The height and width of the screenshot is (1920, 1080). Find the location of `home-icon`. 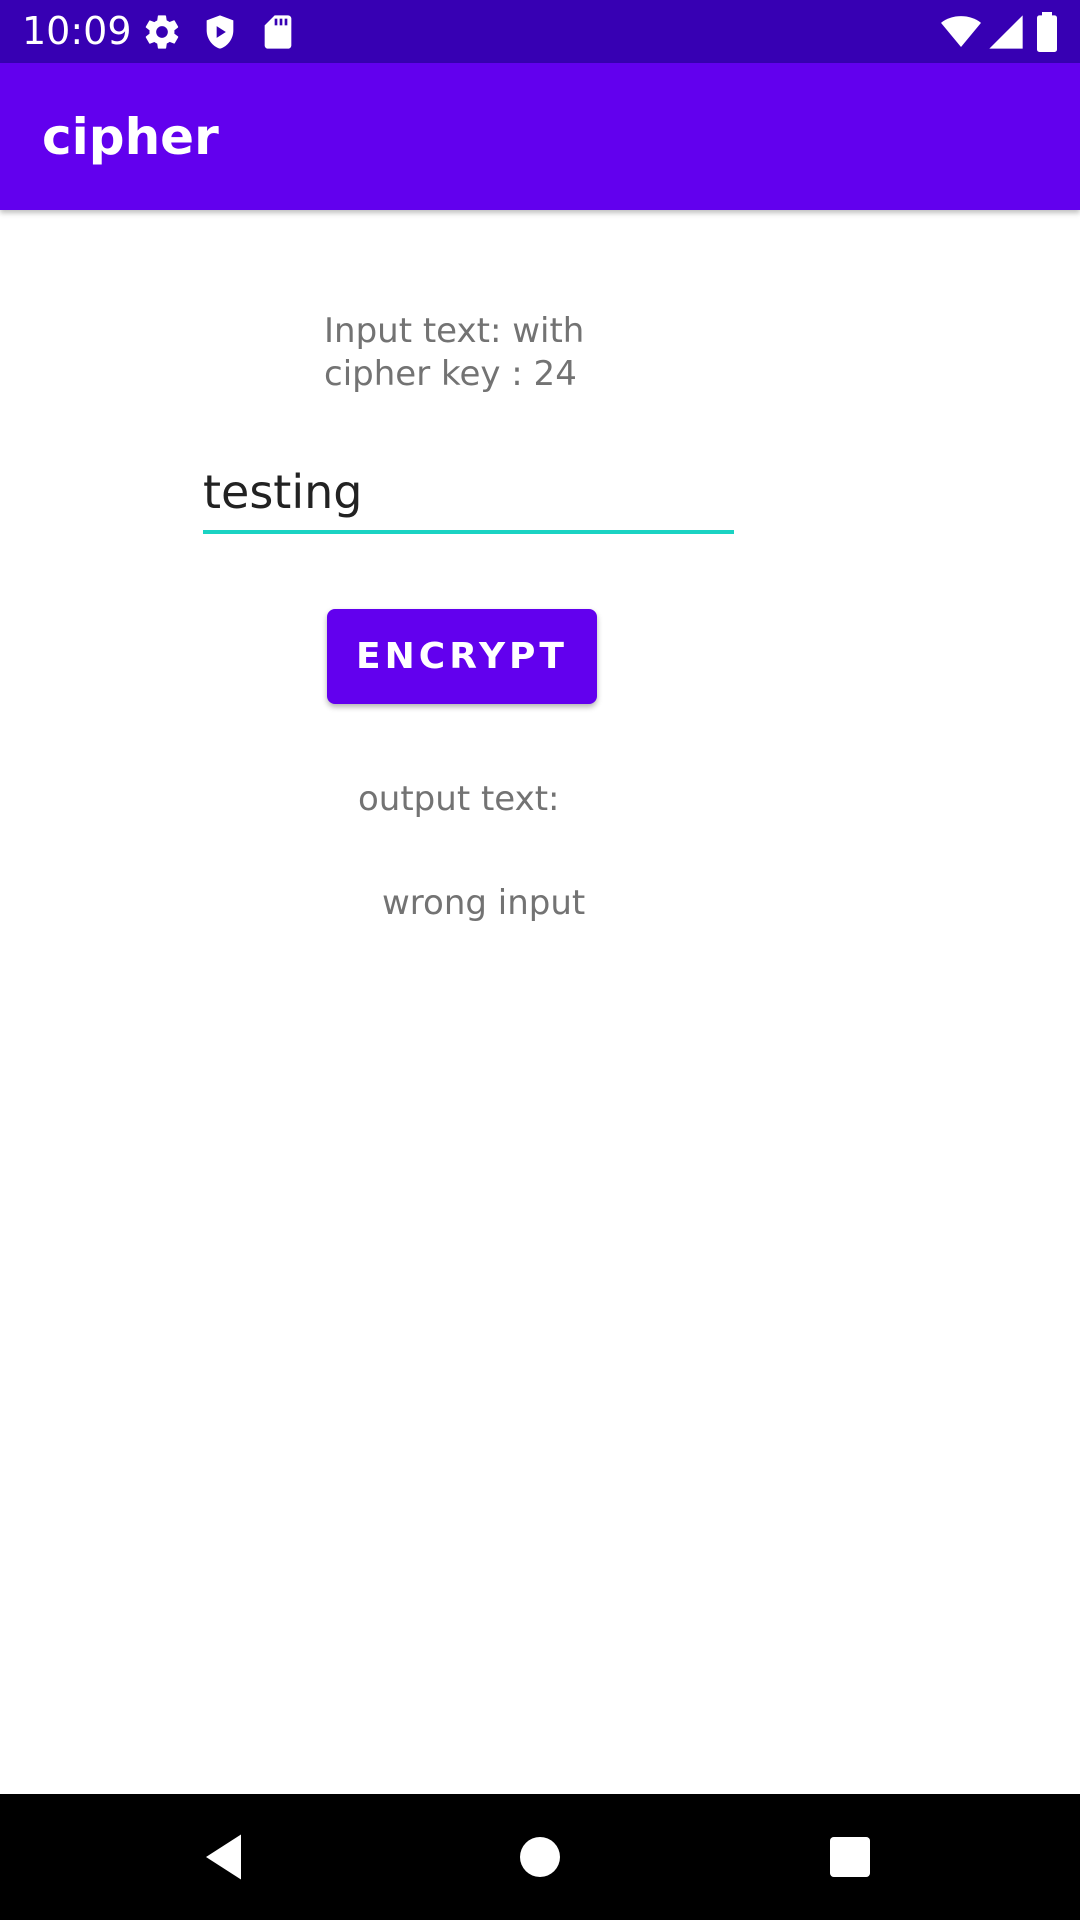

home-icon is located at coordinates (540, 1857).